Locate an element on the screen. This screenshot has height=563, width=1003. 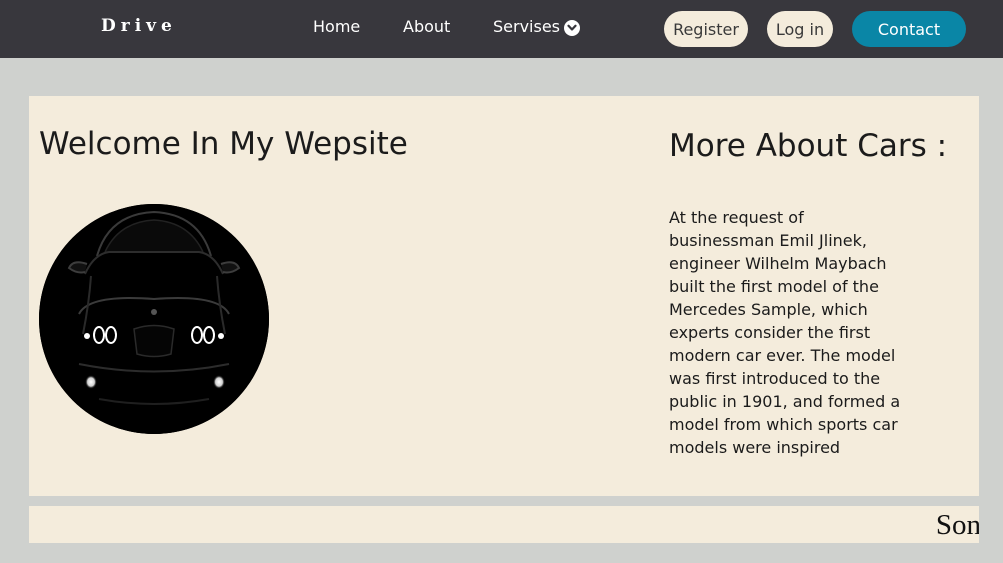
chevron-down-icon is located at coordinates (572, 28).